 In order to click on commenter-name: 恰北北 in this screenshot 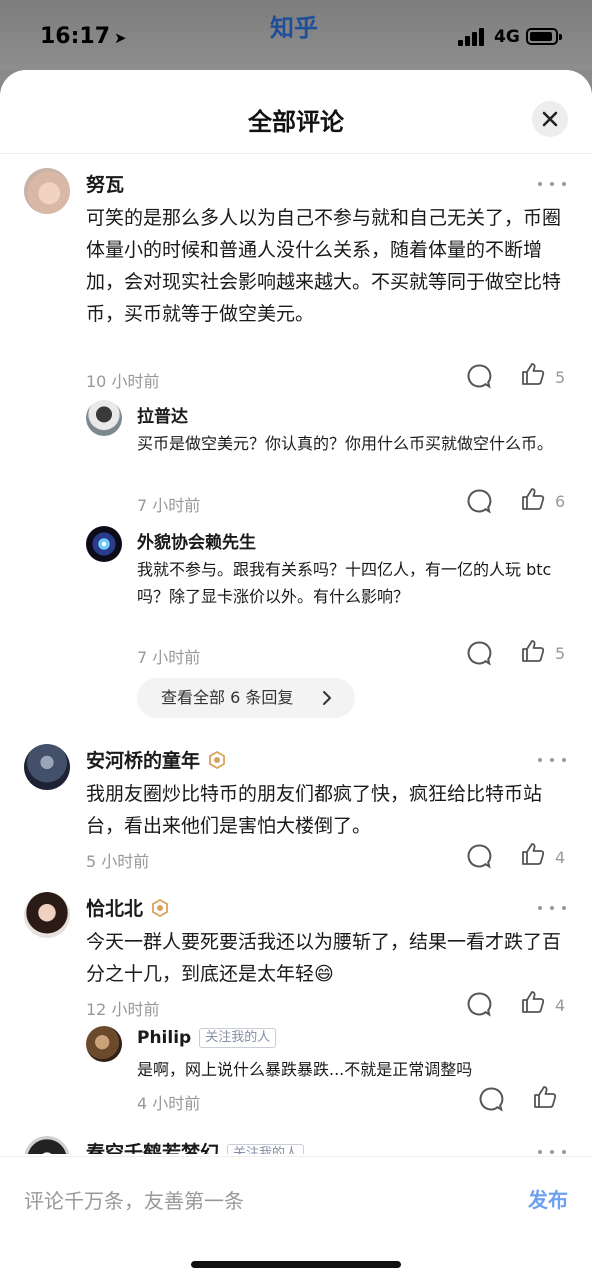, I will do `click(127, 907)`.